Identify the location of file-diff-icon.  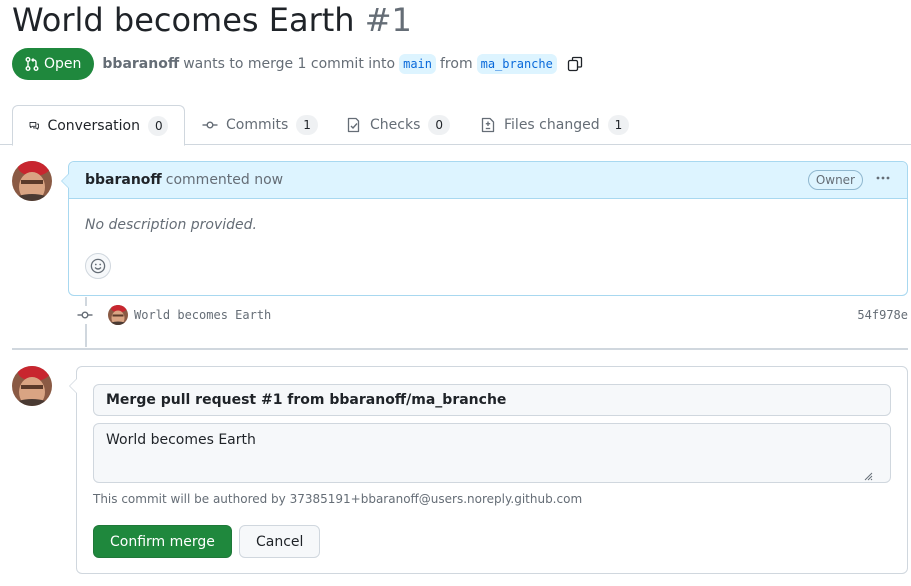
(488, 125).